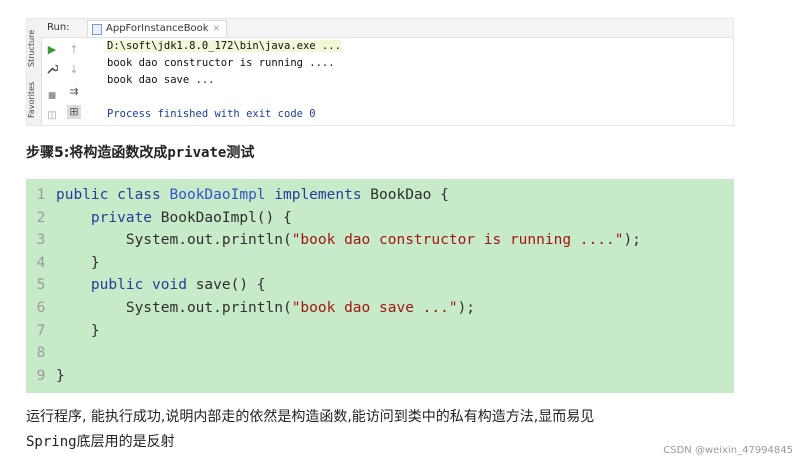 This screenshot has width=807, height=465. What do you see at coordinates (41, 330) in the screenshot?
I see `line-number: 7` at bounding box center [41, 330].